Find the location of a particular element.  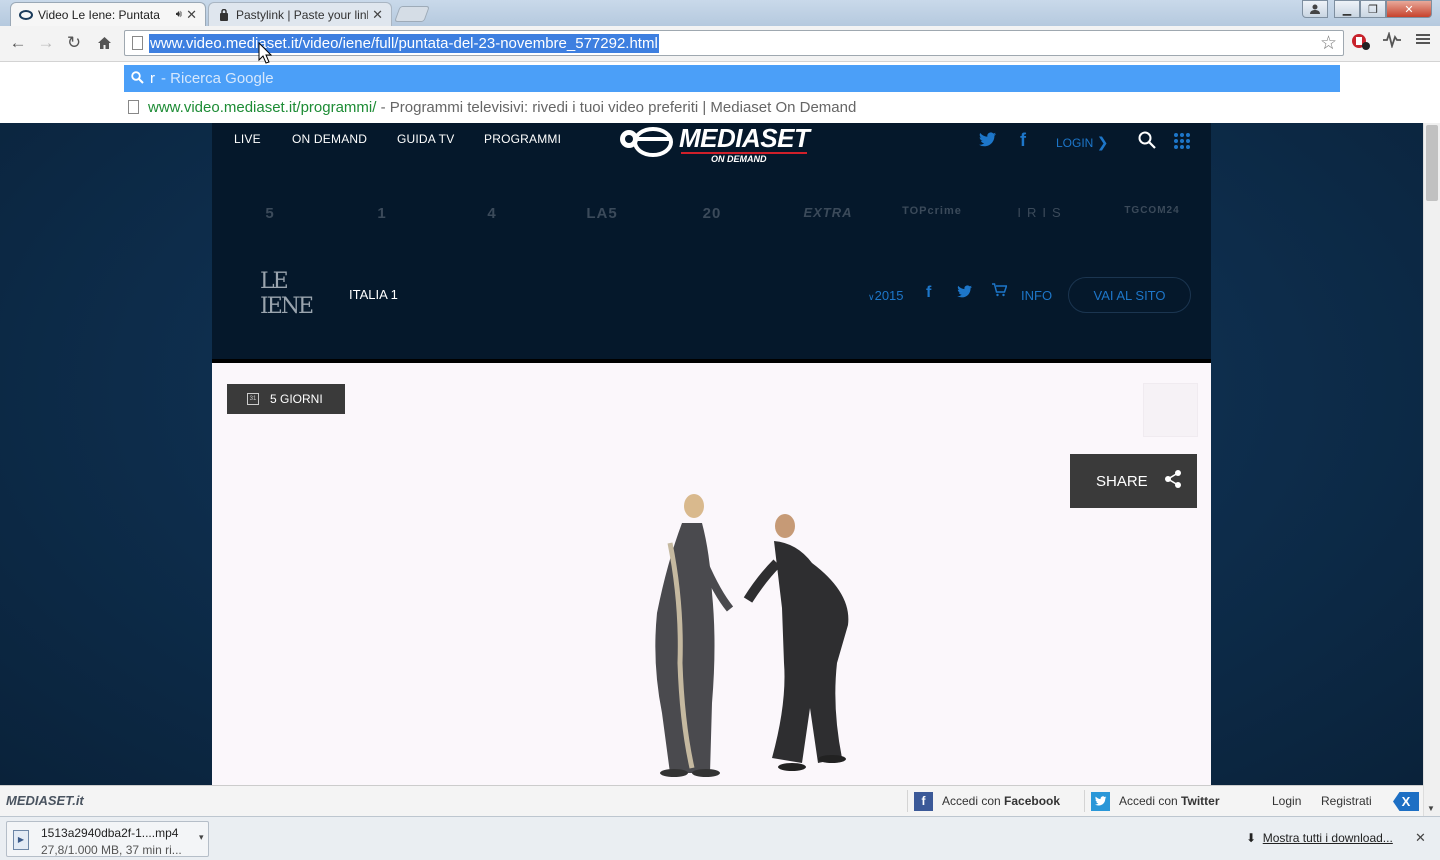

mediaset-it-logo: MEDIASET.it is located at coordinates (45, 800).